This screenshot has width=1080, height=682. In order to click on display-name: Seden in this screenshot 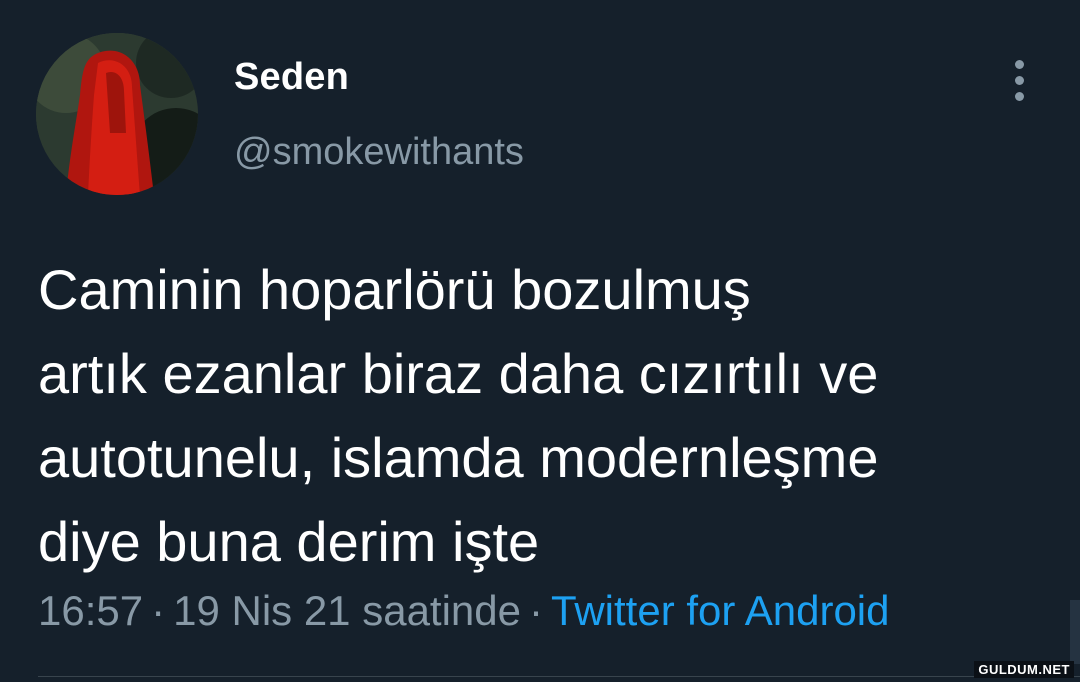, I will do `click(291, 77)`.